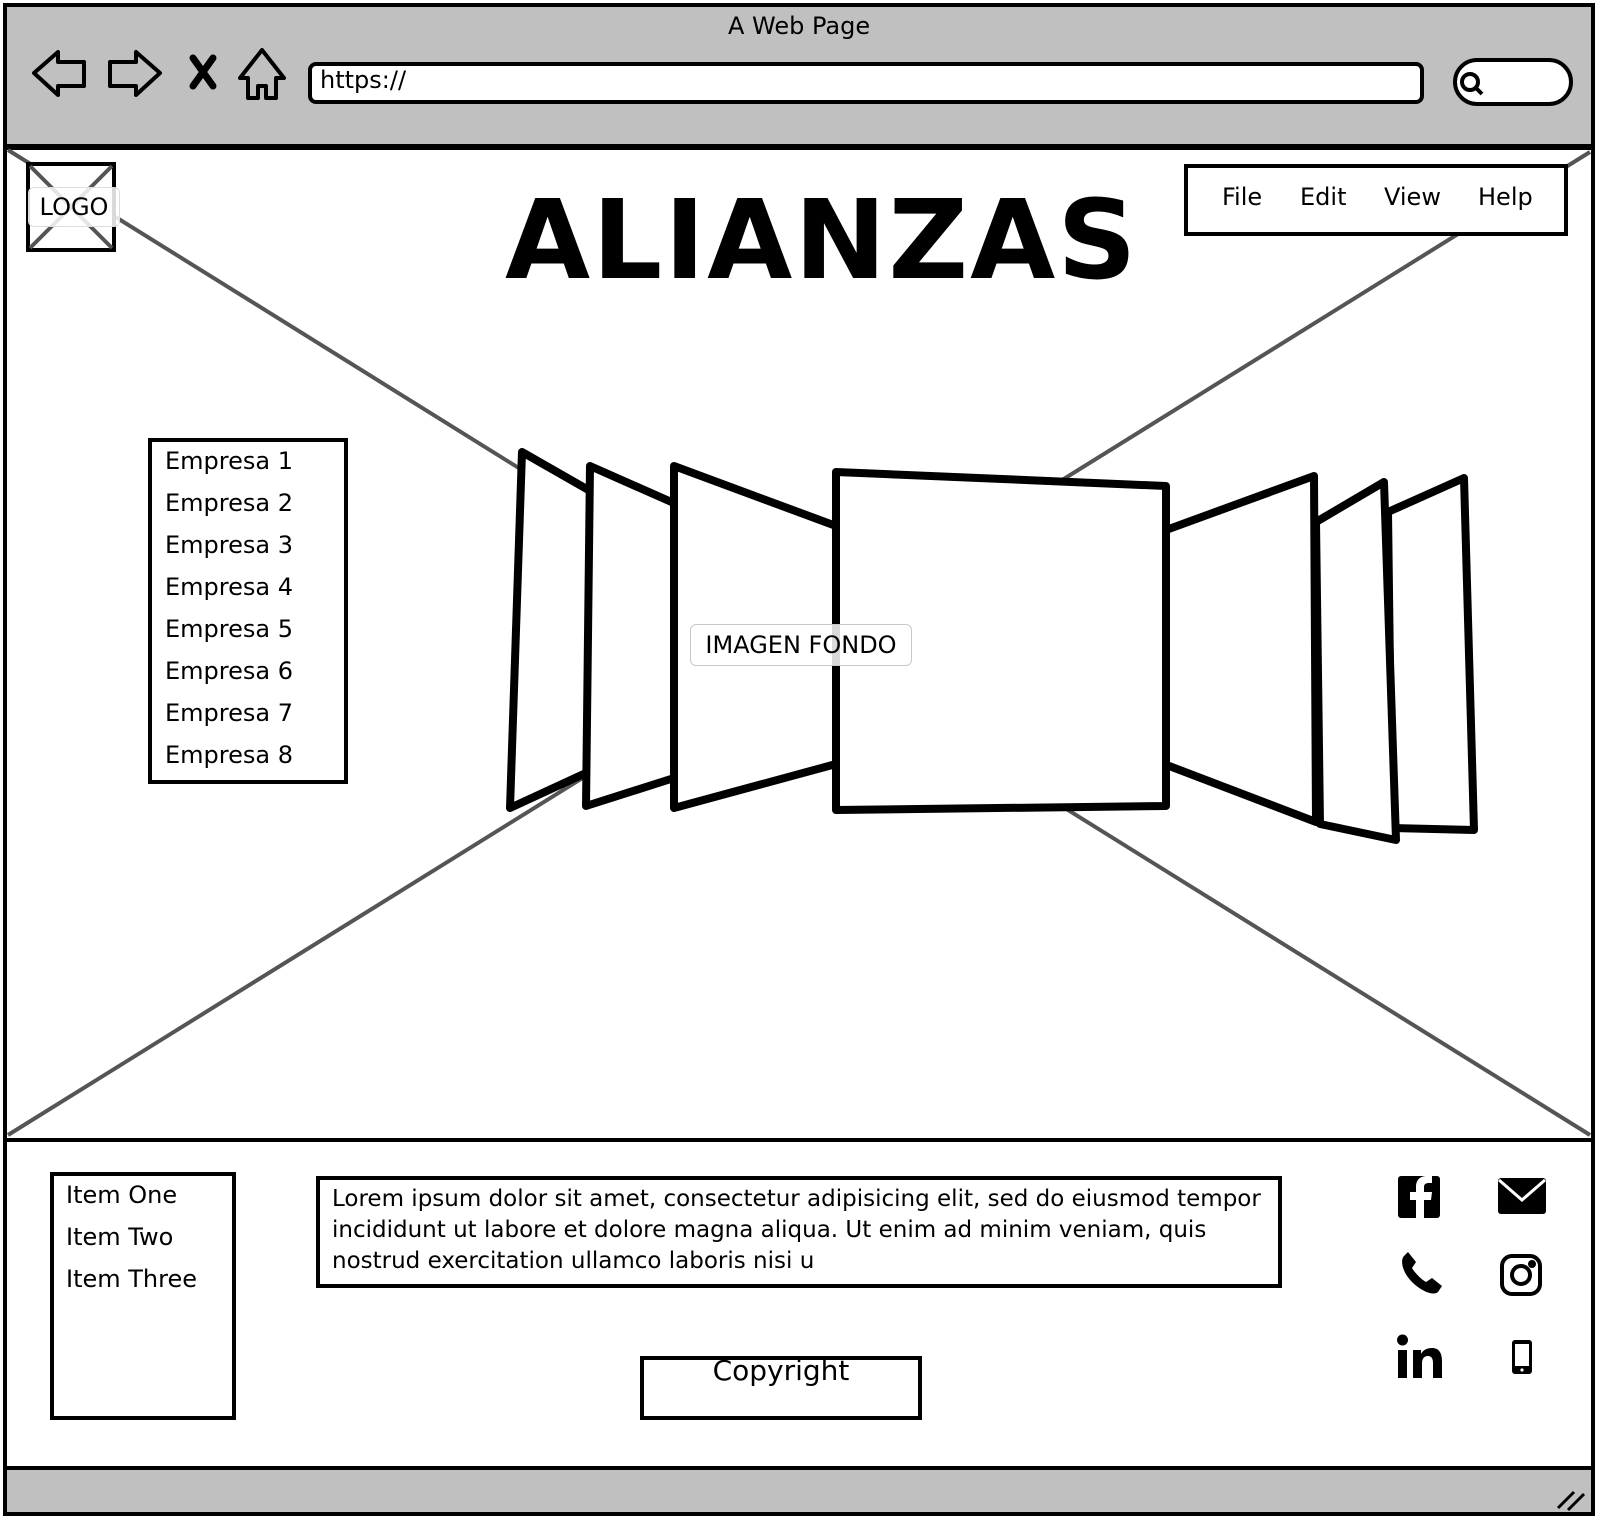  I want to click on menu-help: Help, so click(1505, 197).